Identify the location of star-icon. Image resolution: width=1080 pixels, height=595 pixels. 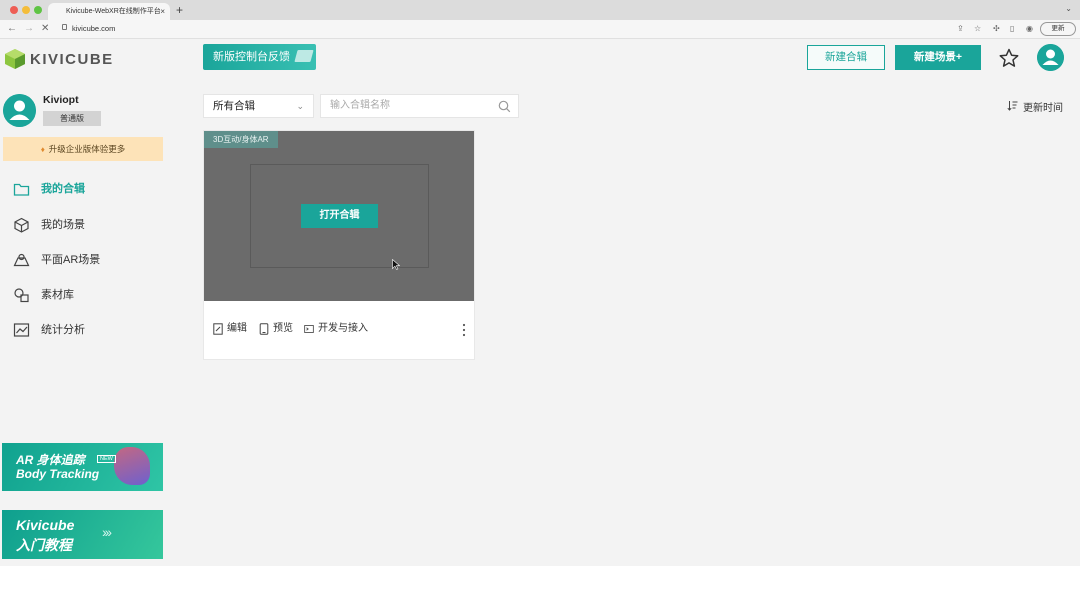
(1009, 58).